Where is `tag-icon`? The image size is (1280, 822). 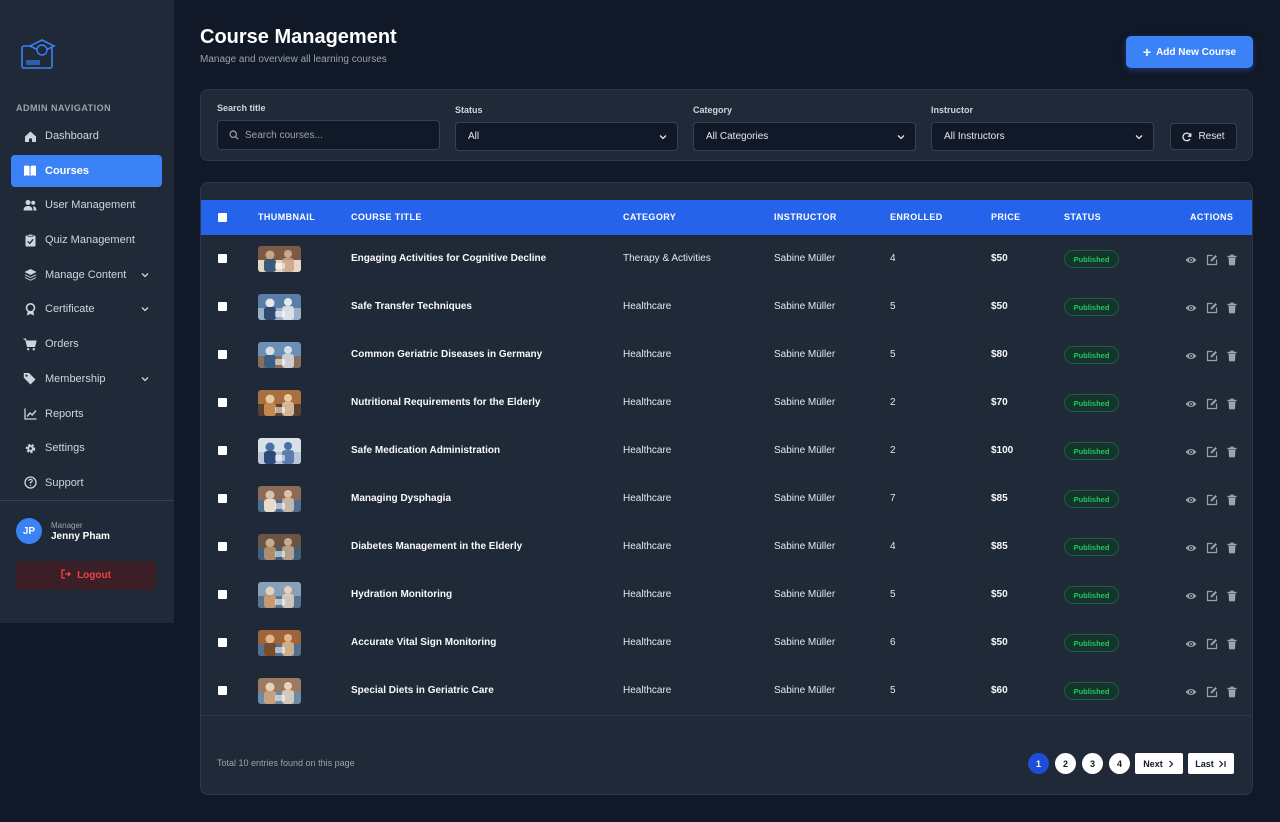
tag-icon is located at coordinates (30, 379).